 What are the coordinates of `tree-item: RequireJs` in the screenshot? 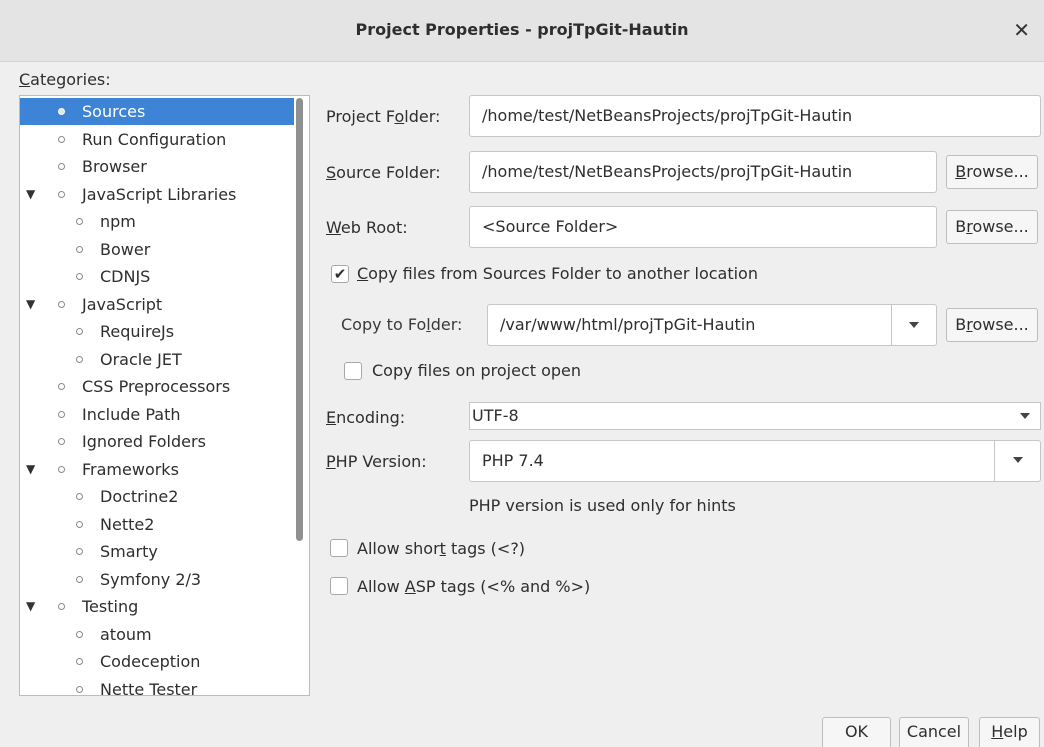 It's located at (158, 331).